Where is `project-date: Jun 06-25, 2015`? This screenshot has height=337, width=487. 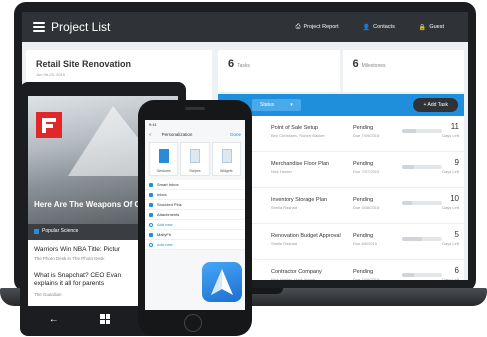 project-date: Jun 06-25, 2015 is located at coordinates (50, 74).